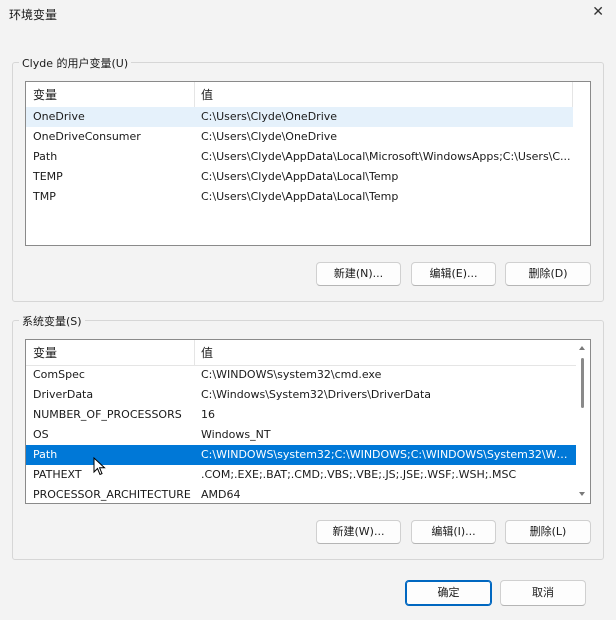  I want to click on var-name: OS, so click(41, 434).